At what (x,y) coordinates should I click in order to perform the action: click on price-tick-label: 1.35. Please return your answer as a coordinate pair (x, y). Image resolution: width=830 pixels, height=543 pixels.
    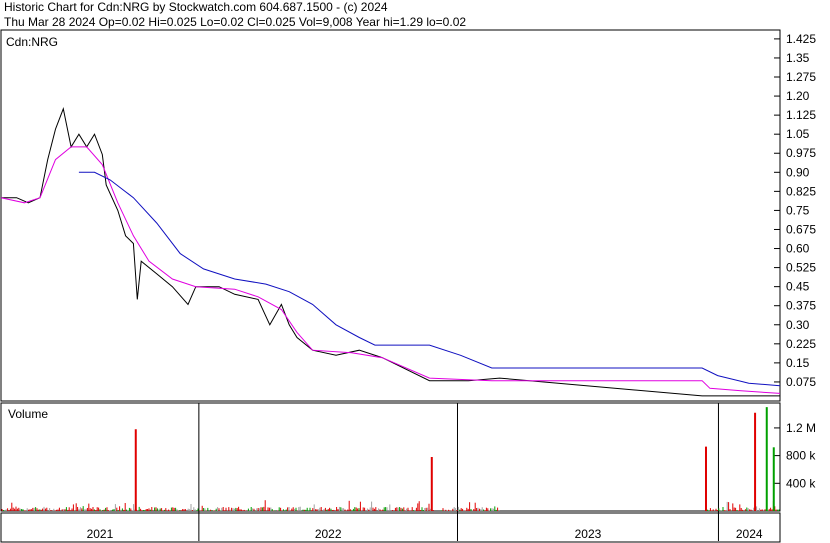
    Looking at the image, I should click on (798, 58).